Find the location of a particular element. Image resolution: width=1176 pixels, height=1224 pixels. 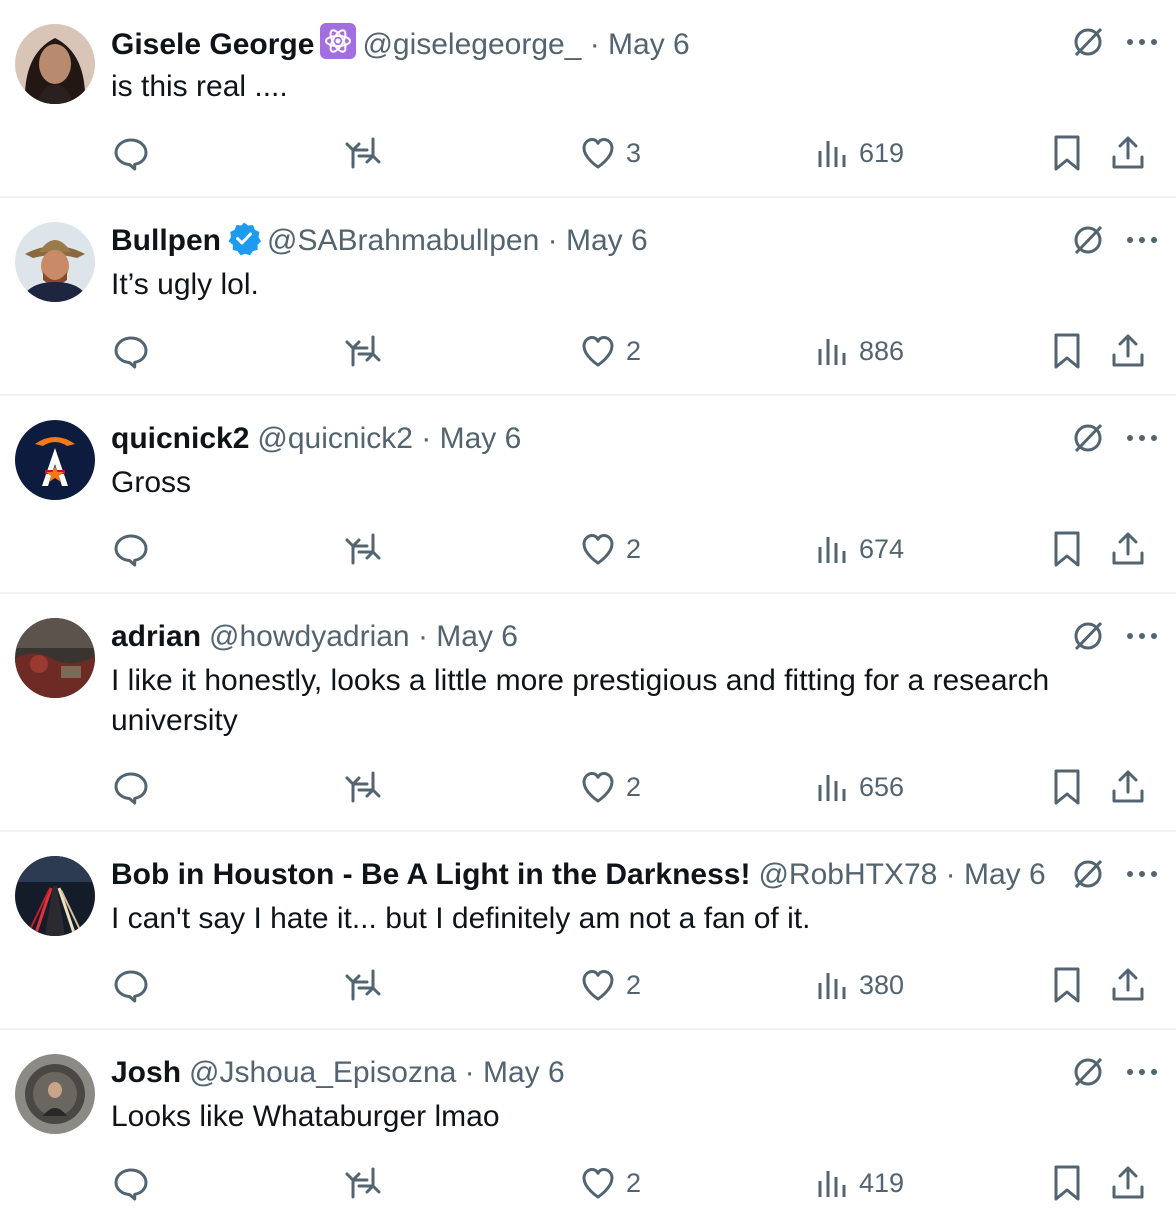

user-handle: @giselegeorge_ is located at coordinates (471, 44).